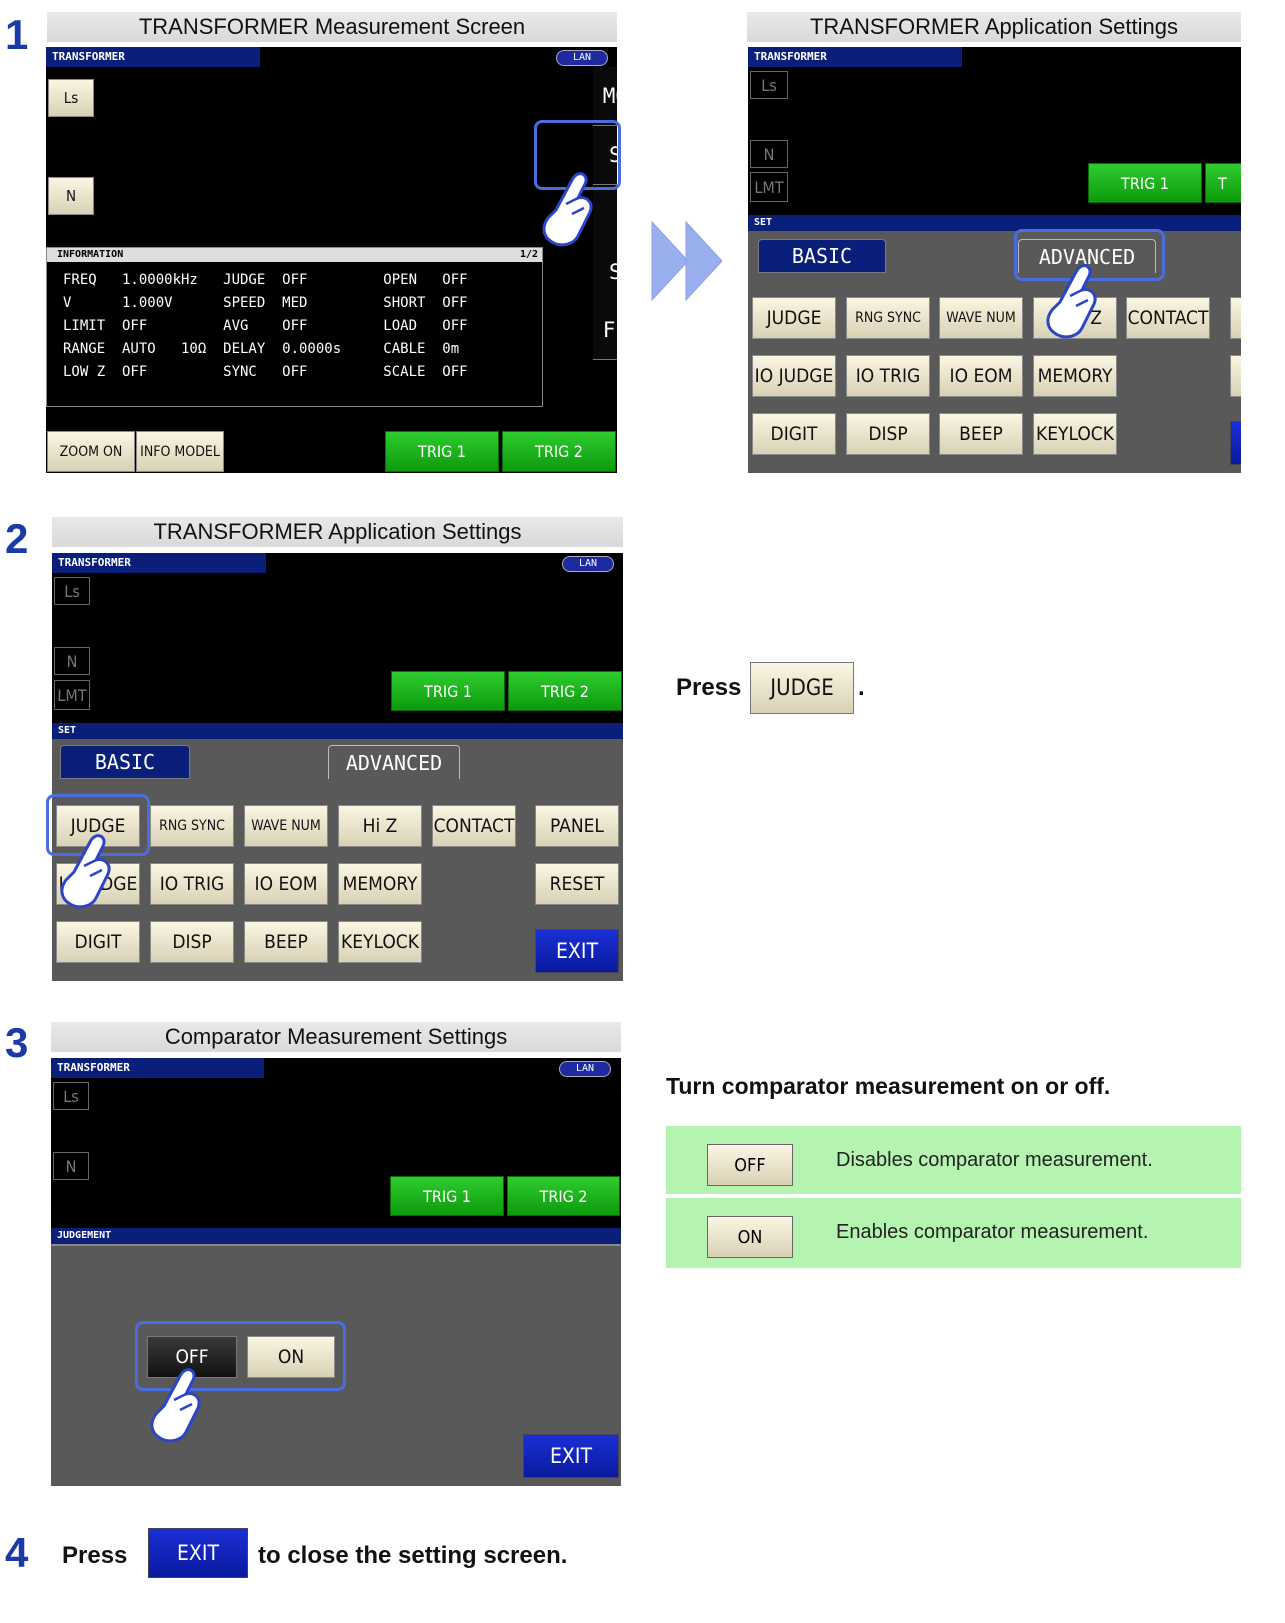 The image size is (1285, 1623). What do you see at coordinates (265, 372) in the screenshot?
I see `info-row: LOW Z OFF SYNC OFF SCALE OFF` at bounding box center [265, 372].